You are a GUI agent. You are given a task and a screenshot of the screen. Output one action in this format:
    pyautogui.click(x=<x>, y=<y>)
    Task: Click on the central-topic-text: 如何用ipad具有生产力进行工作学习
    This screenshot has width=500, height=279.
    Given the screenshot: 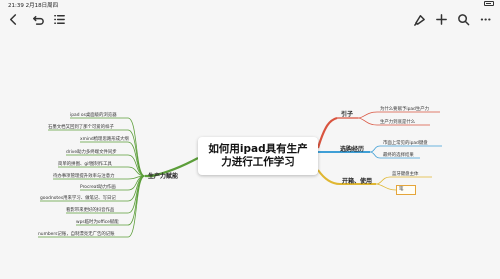 What is the action you would take?
    pyautogui.click(x=258, y=155)
    